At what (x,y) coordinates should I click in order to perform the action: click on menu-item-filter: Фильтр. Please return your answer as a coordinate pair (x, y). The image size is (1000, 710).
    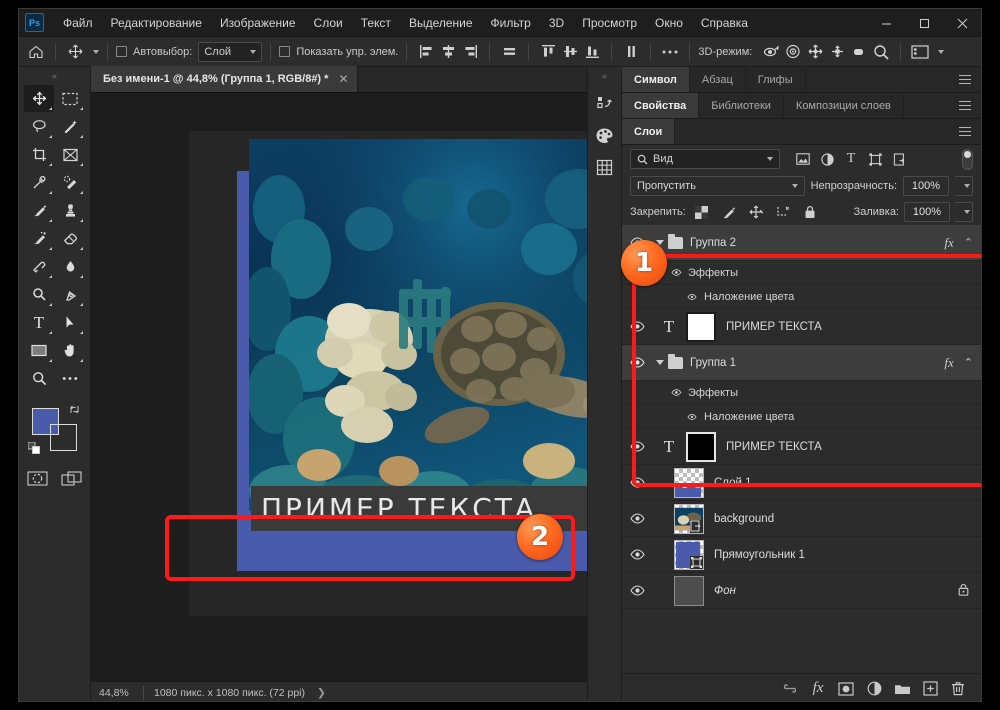
    Looking at the image, I should click on (511, 23).